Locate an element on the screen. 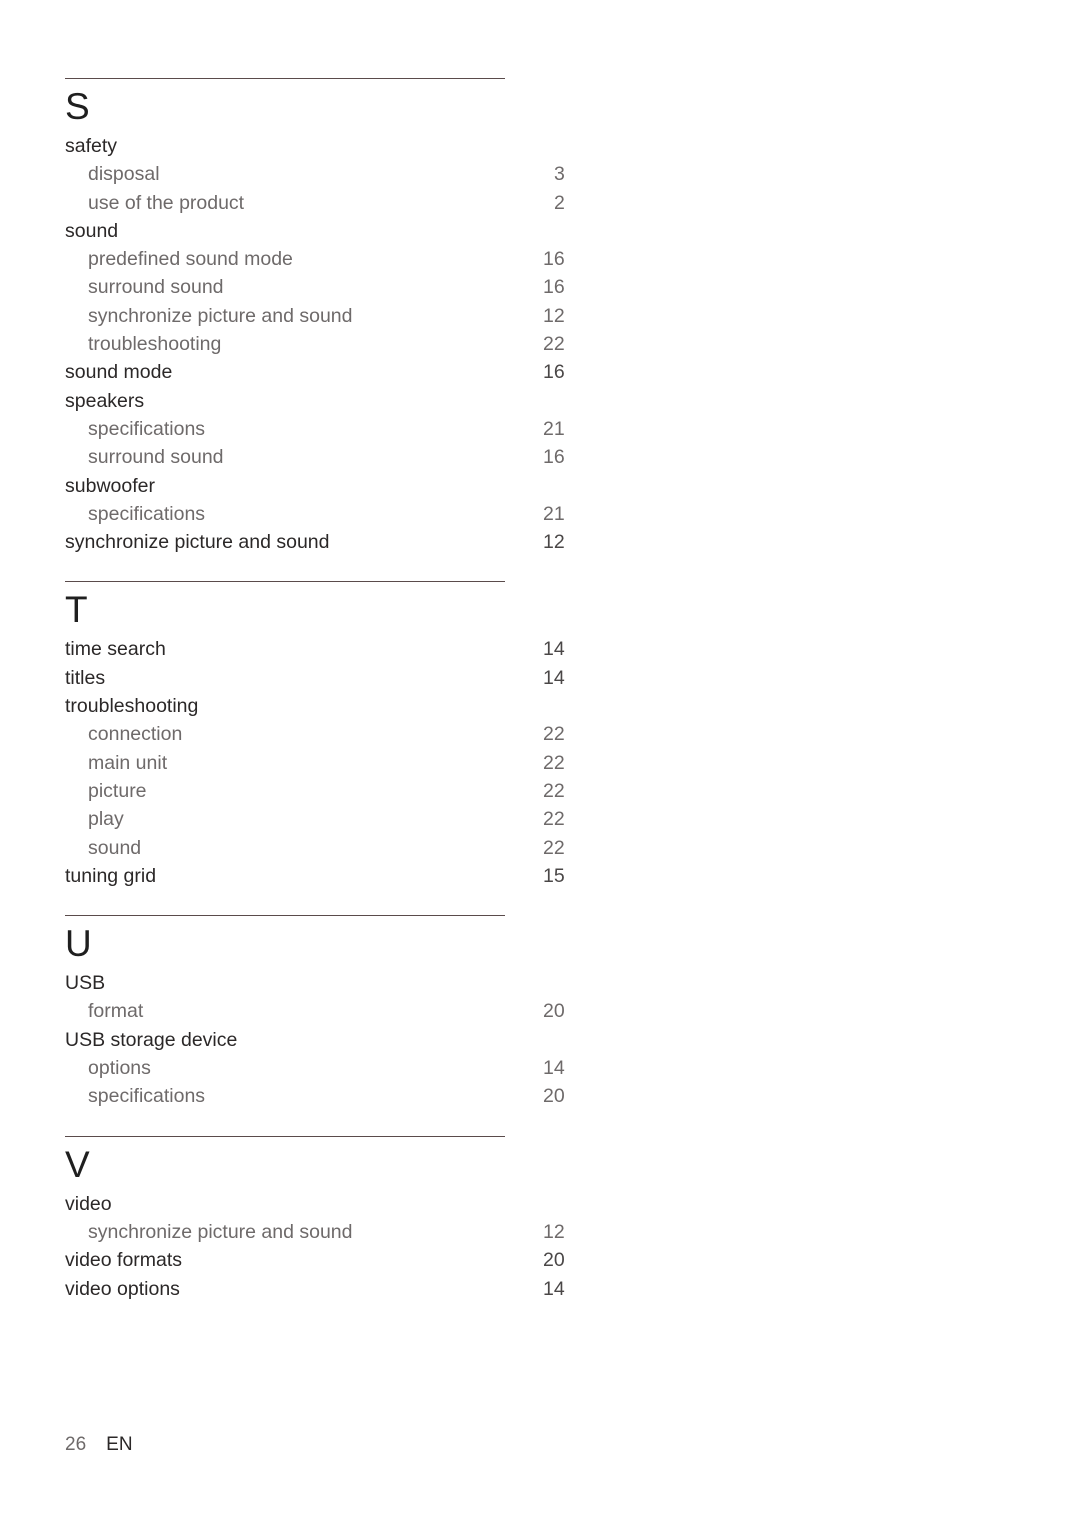 Image resolution: width=1080 pixels, height=1527 pixels. index-entry-label: sound mode is located at coordinates (119, 372).